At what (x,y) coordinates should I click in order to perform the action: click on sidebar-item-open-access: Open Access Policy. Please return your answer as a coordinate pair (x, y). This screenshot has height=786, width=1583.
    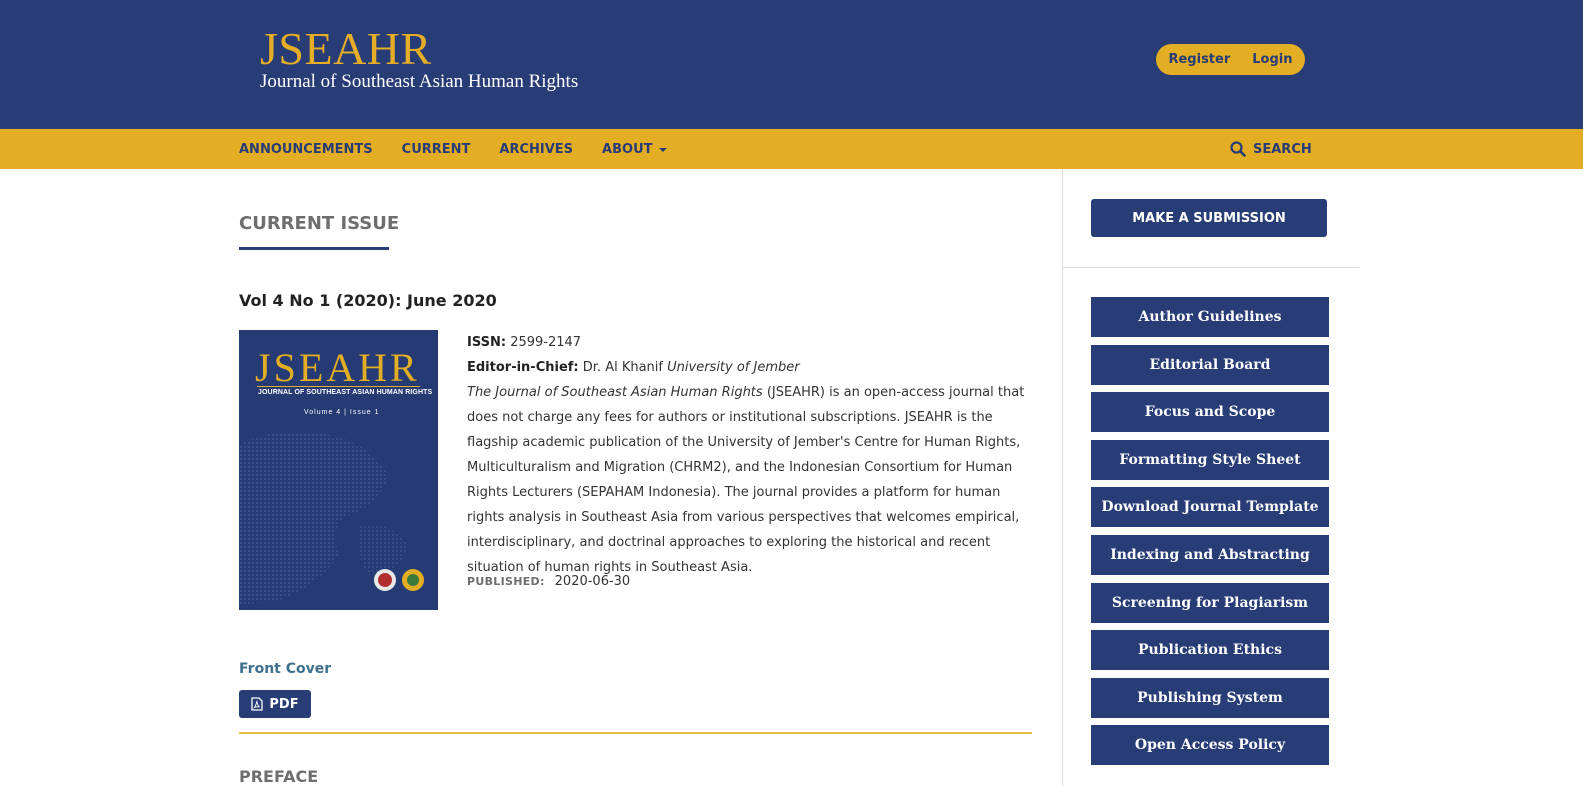
    Looking at the image, I should click on (1210, 745).